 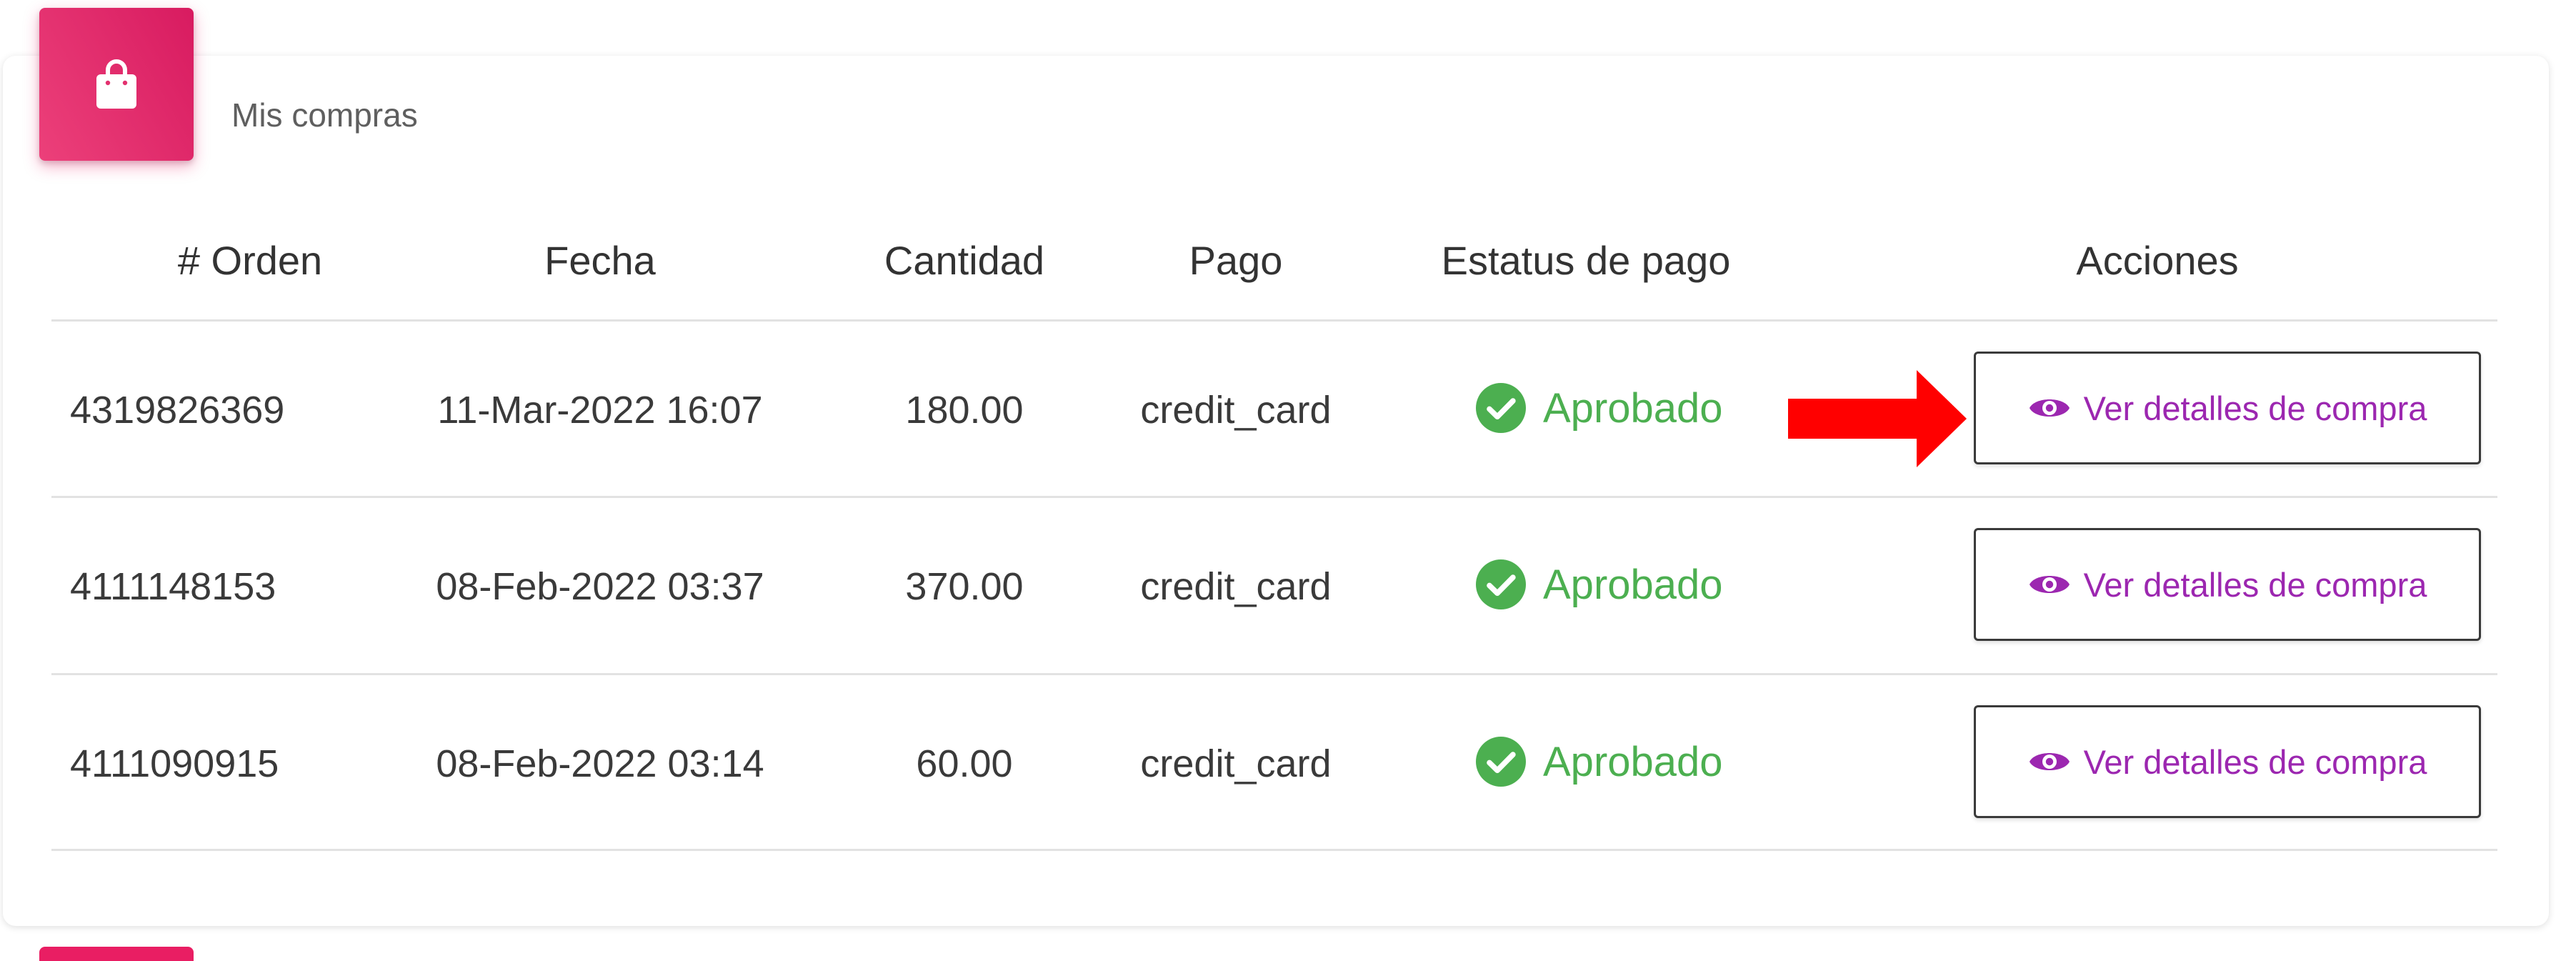 I want to click on column-header-actions: Acciones, so click(x=2157, y=260).